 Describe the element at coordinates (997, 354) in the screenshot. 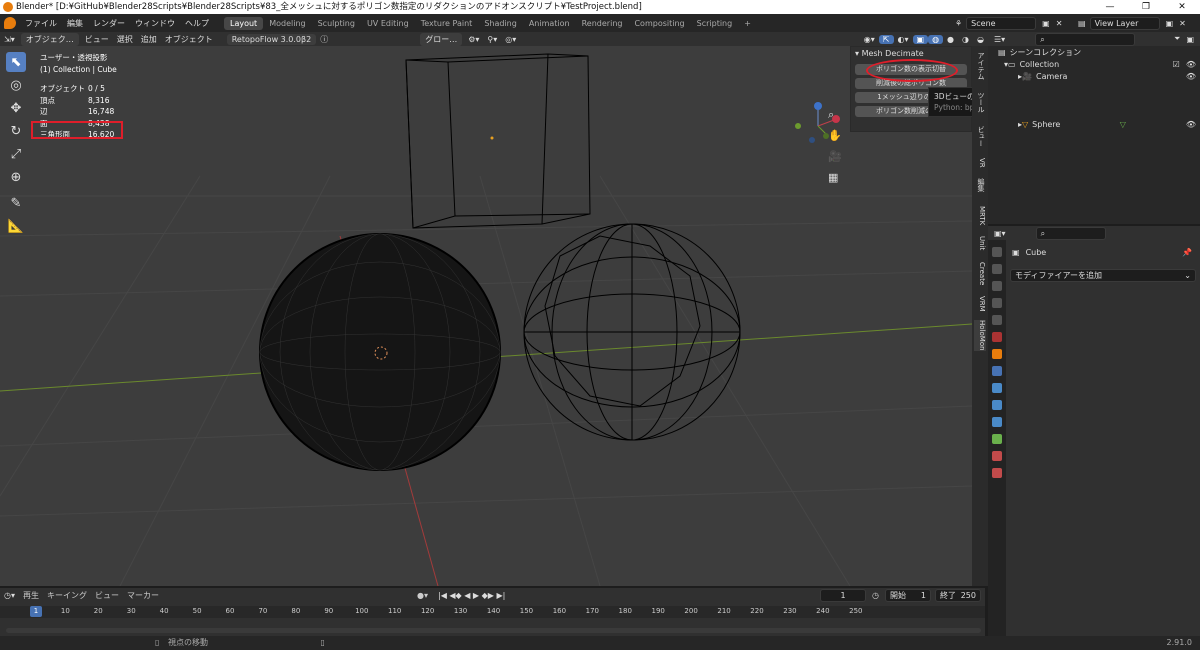

I see `object-tab-icon` at that location.